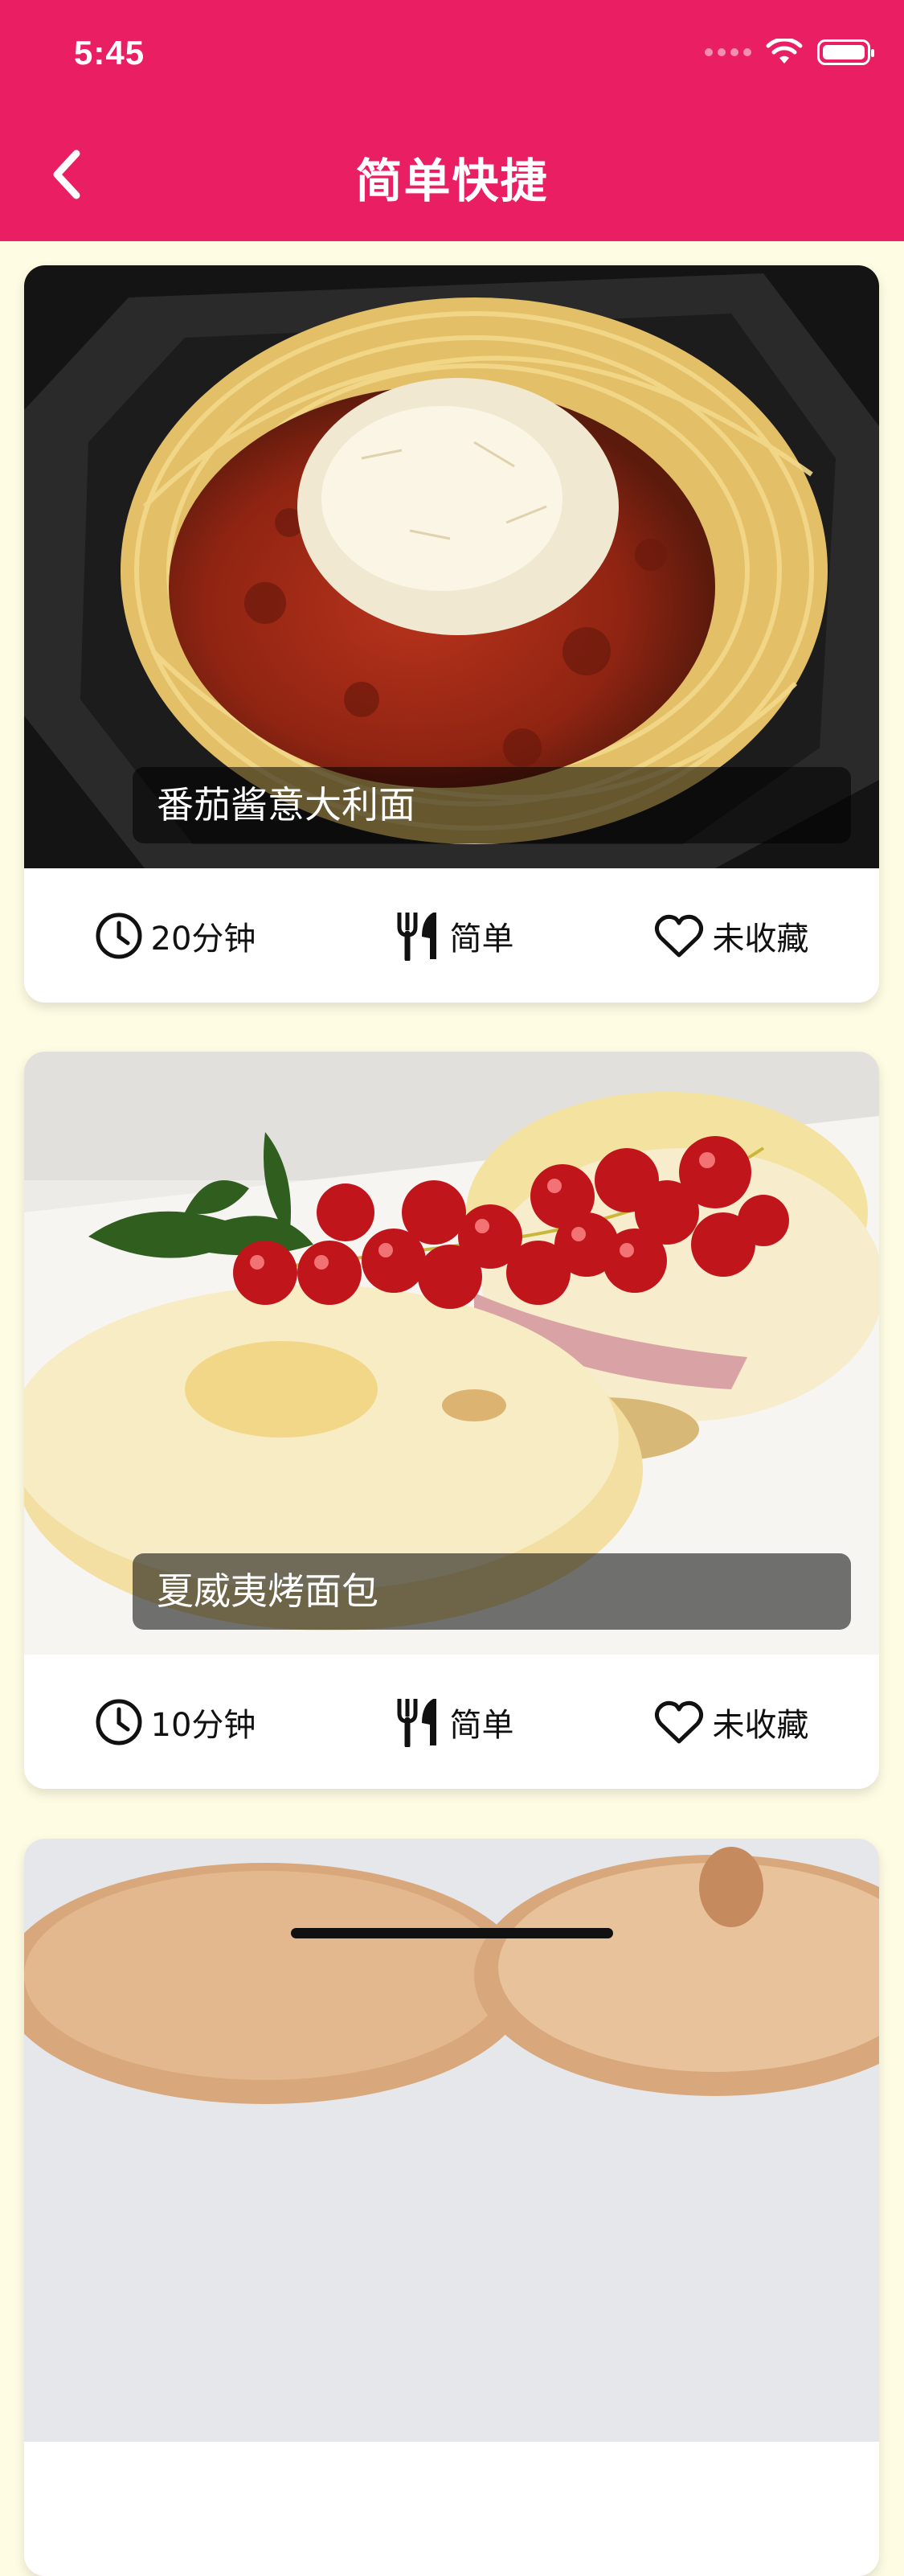  What do you see at coordinates (452, 181) in the screenshot?
I see `page-title: 简单快捷` at bounding box center [452, 181].